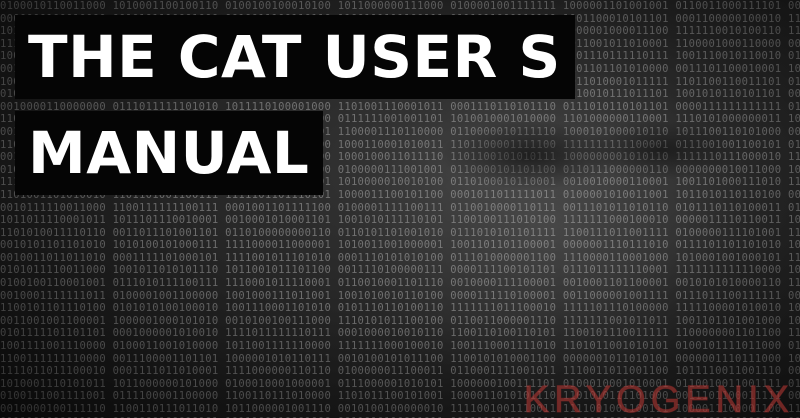 The image size is (800, 418). I want to click on watermark-logo: KRYOGENIX, so click(658, 398).